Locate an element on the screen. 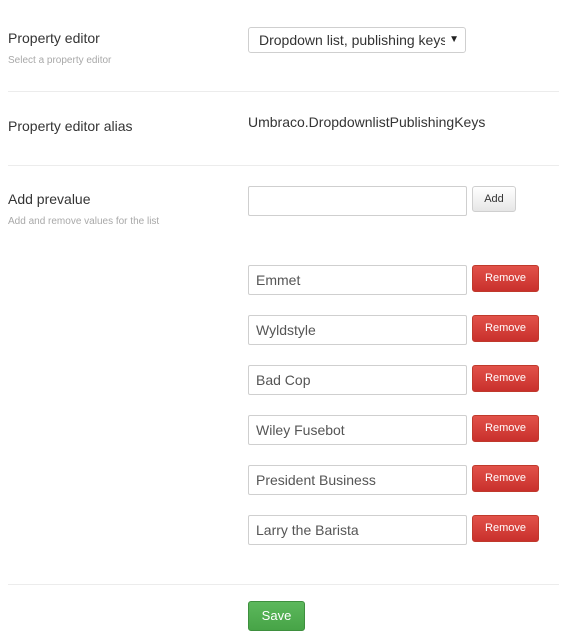 This screenshot has height=642, width=561. prevalue-item-input: President Business is located at coordinates (357, 480).